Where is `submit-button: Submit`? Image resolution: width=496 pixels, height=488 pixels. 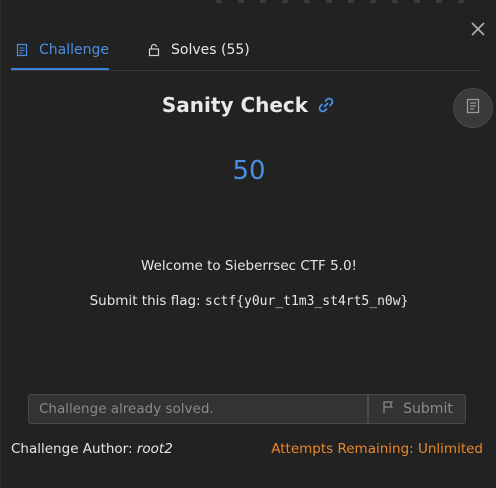
submit-button: Submit is located at coordinates (417, 409).